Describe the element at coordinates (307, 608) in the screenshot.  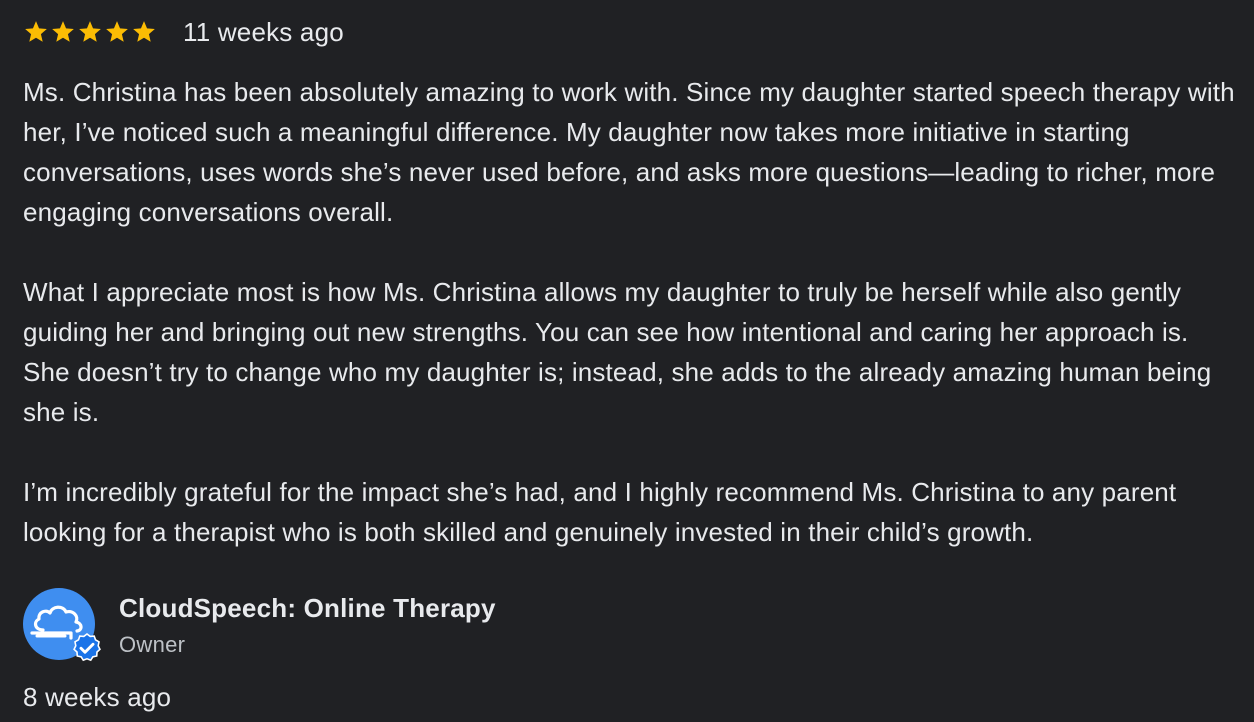
I see `owner-name: CloudSpeech: Online Therapy` at that location.